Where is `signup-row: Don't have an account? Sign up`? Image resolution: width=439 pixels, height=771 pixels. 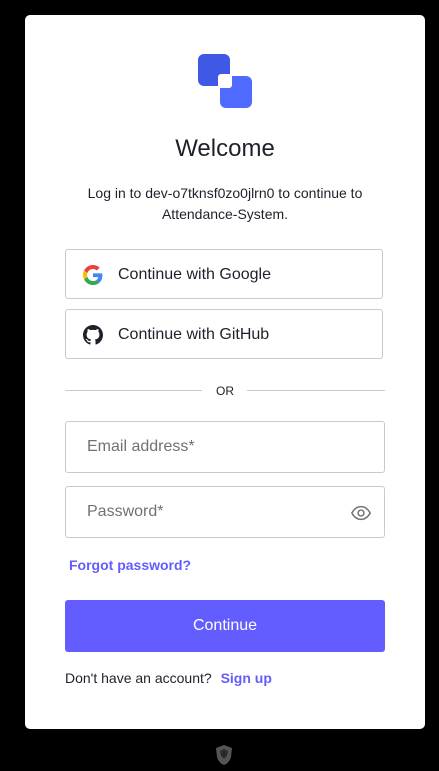 signup-row: Don't have an account? Sign up is located at coordinates (168, 678).